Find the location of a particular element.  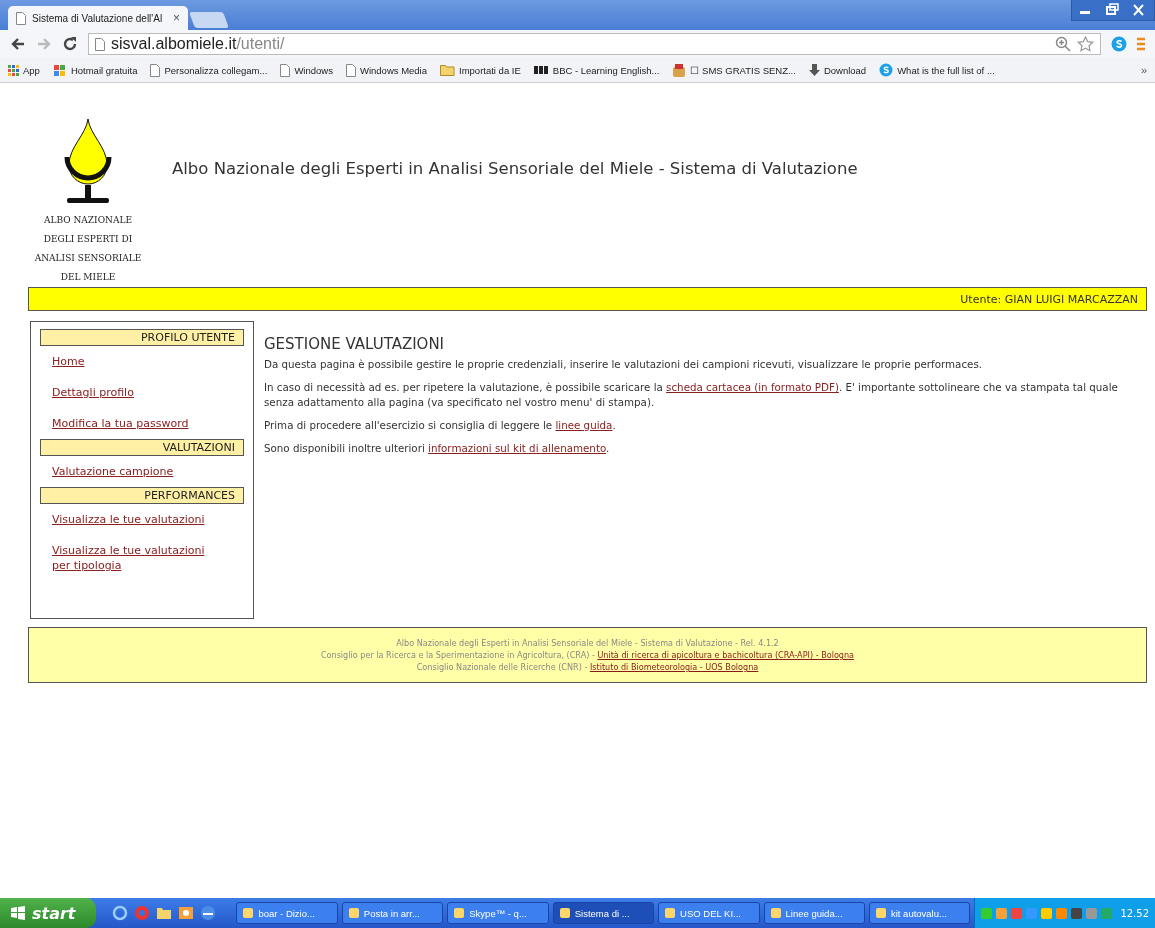

sidebar-link: Home is located at coordinates (68, 361).